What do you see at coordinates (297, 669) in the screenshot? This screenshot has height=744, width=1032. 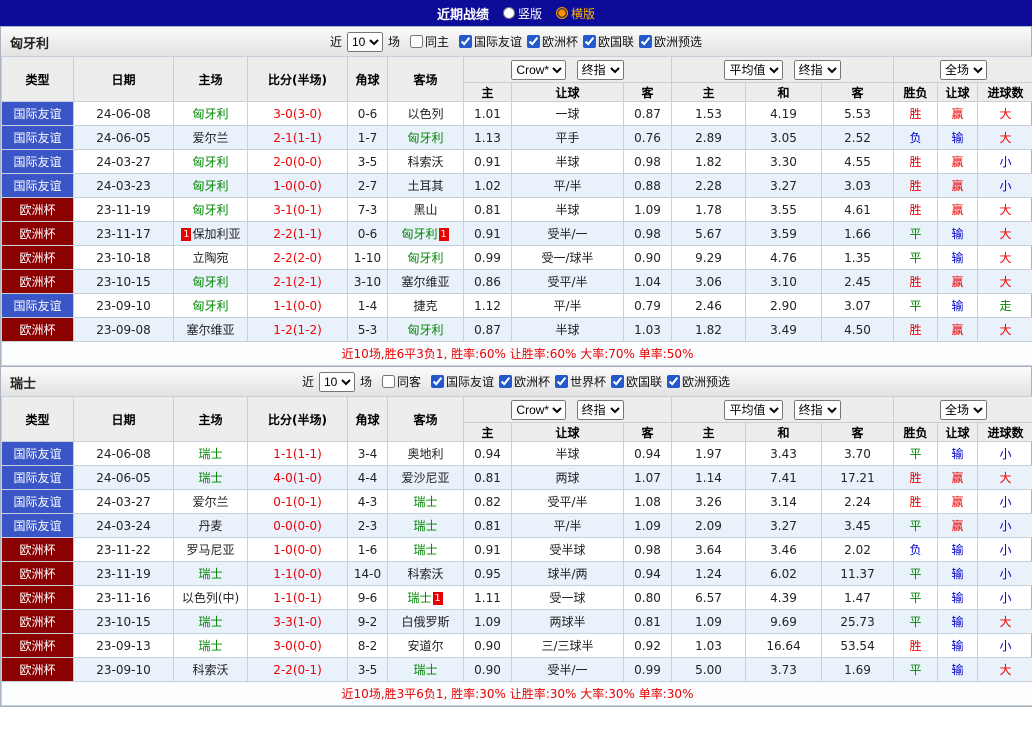 I see `score-cell: 2-2(0-1)` at bounding box center [297, 669].